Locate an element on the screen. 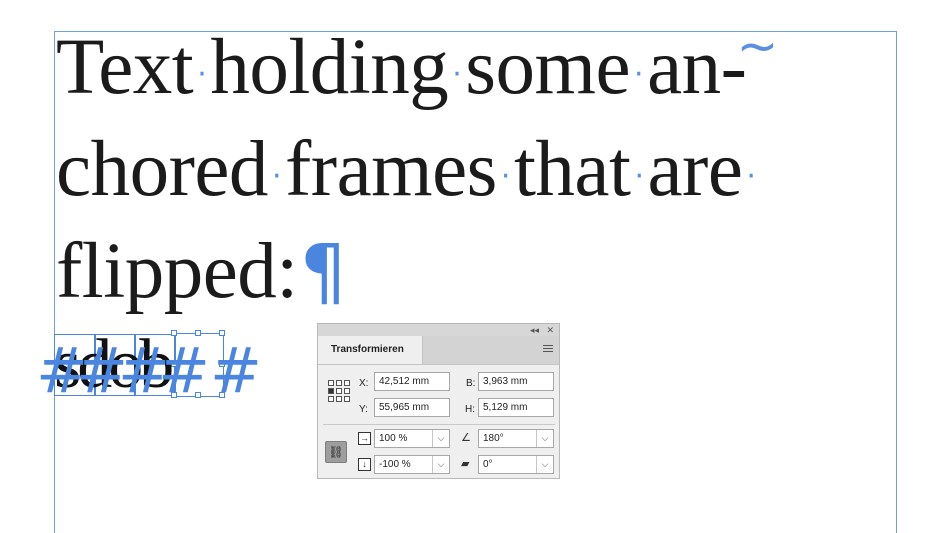 The height and width of the screenshot is (533, 936). panel-tab-strip: Transformieren is located at coordinates (438, 350).